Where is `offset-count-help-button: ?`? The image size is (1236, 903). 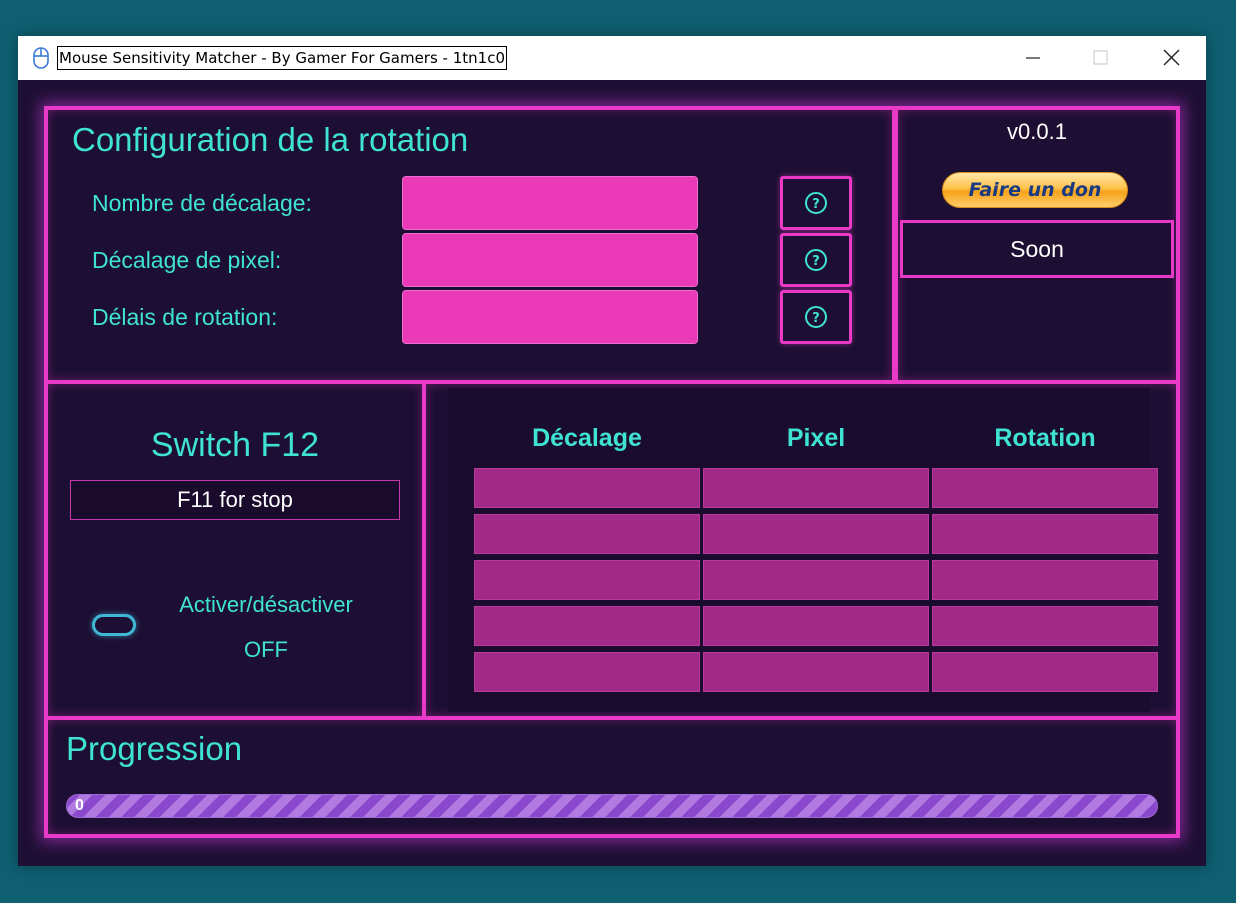 offset-count-help-button: ? is located at coordinates (816, 203).